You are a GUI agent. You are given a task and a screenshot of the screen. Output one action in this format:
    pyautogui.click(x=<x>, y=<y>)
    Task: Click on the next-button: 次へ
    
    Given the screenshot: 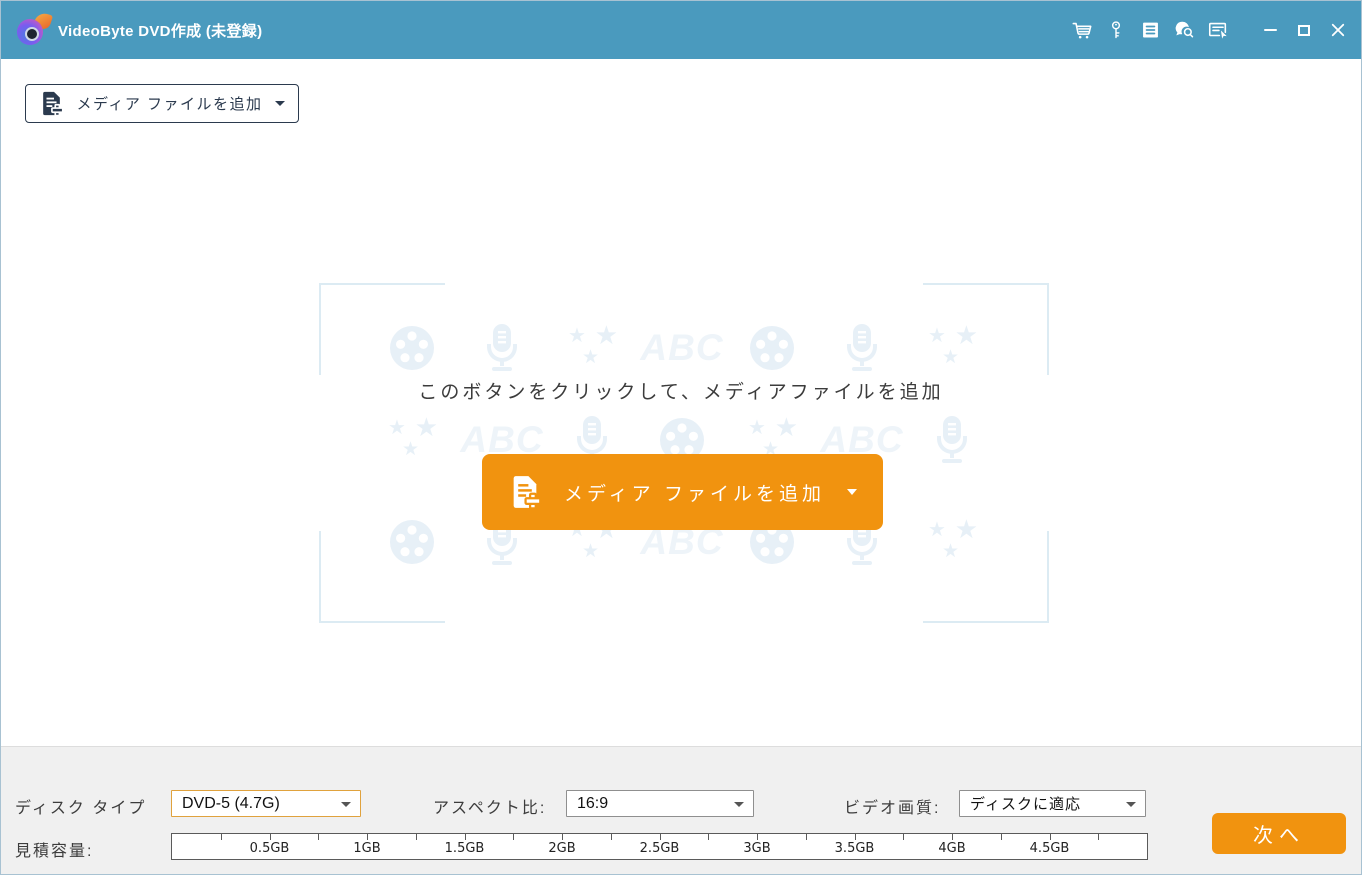 What is the action you would take?
    pyautogui.click(x=1279, y=833)
    